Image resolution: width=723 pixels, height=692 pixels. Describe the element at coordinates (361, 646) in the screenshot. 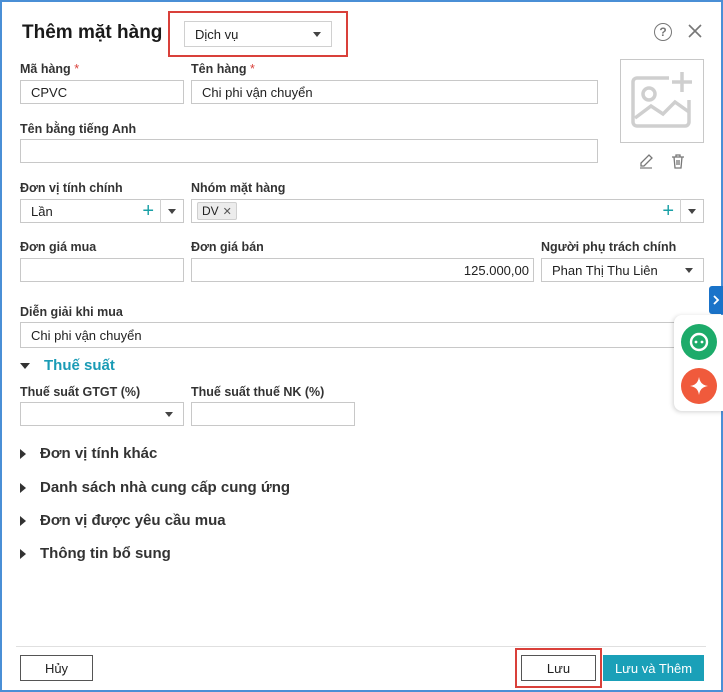

I see `footer-divider` at that location.